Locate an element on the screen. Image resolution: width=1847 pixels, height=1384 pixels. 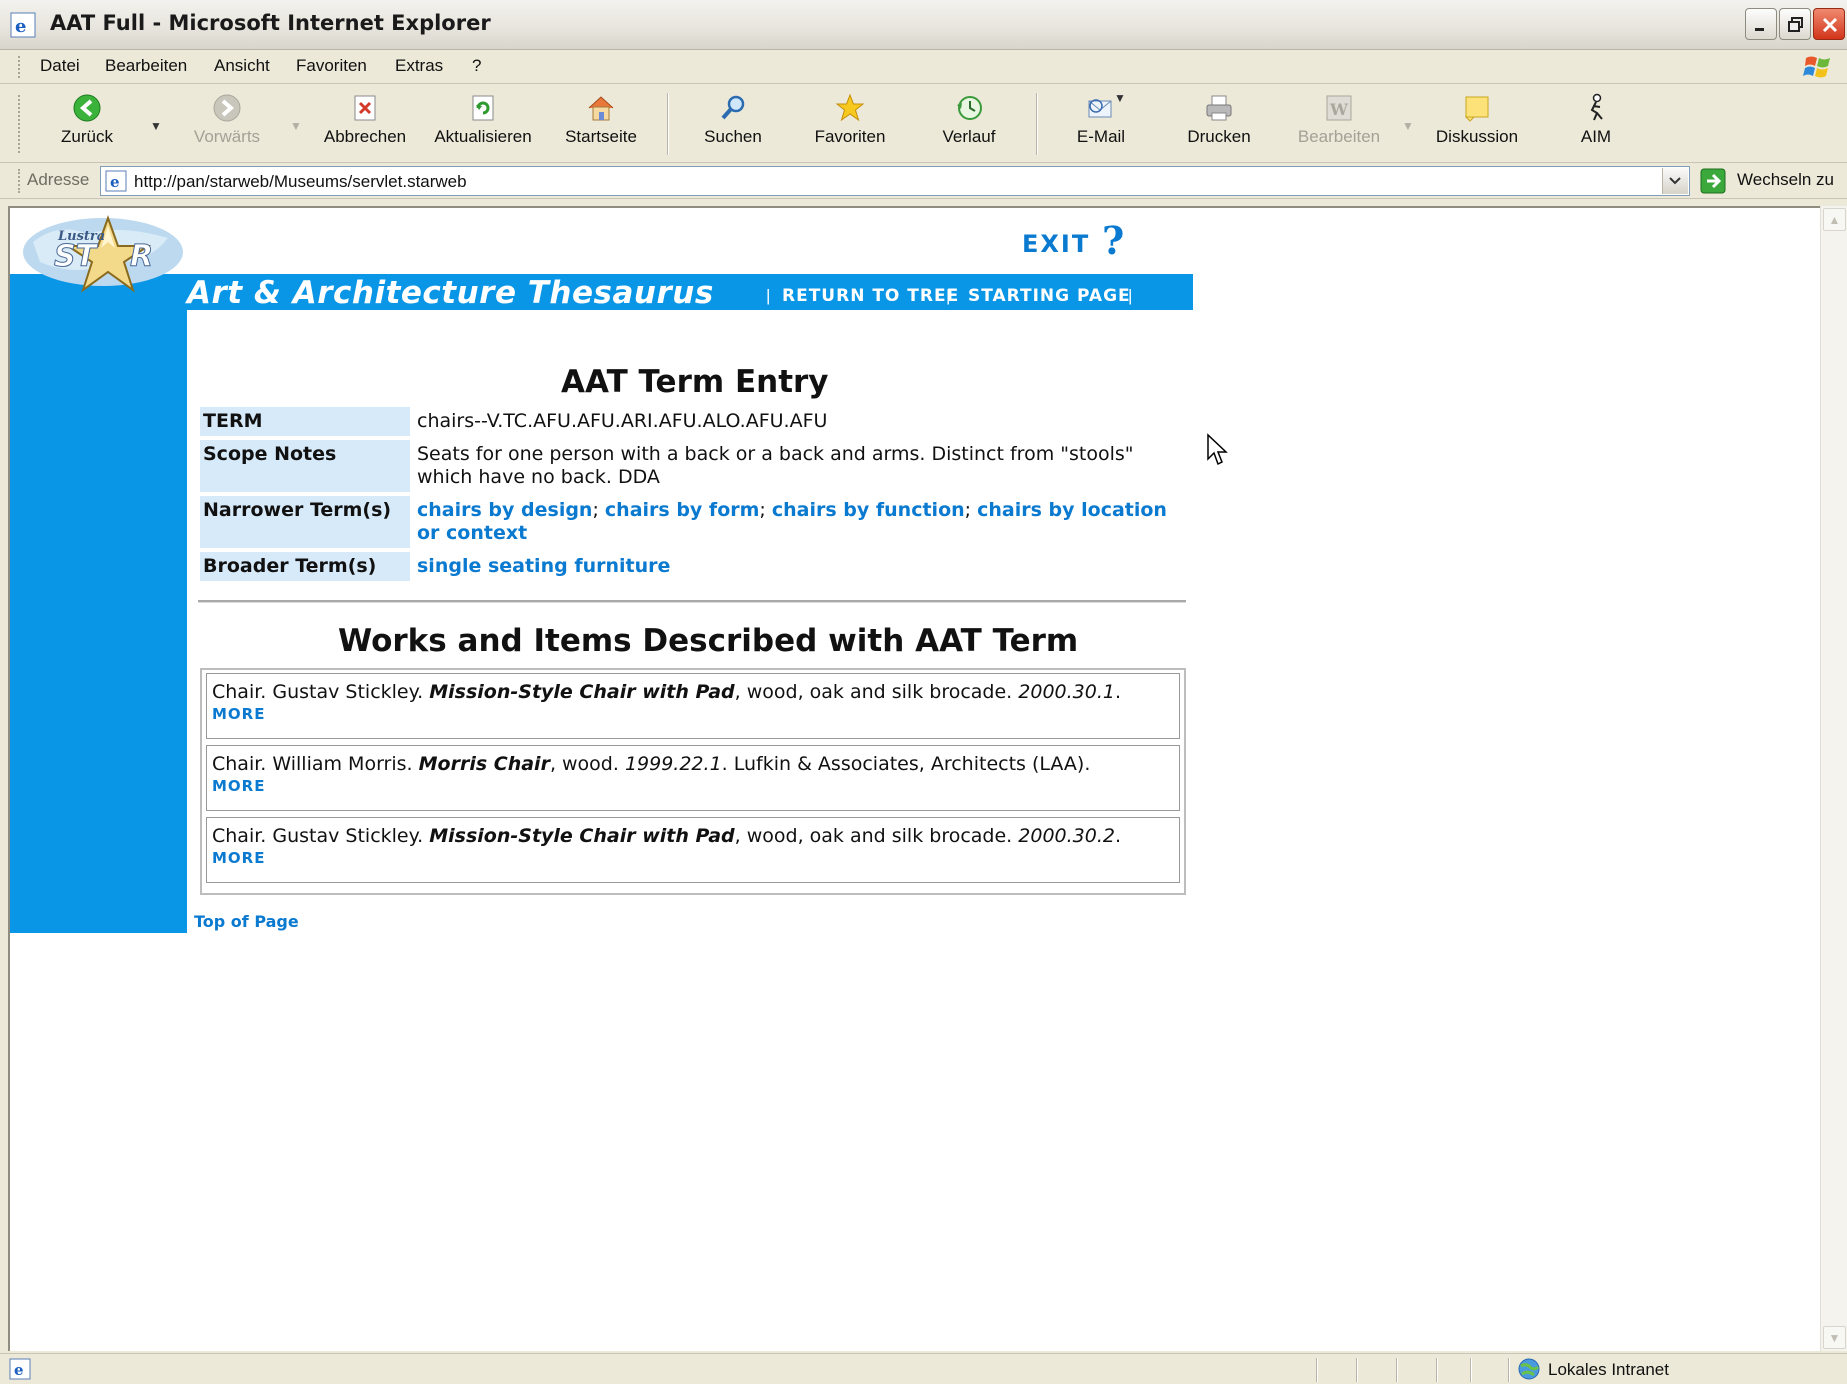
toolbar-grip is located at coordinates (19, 124).